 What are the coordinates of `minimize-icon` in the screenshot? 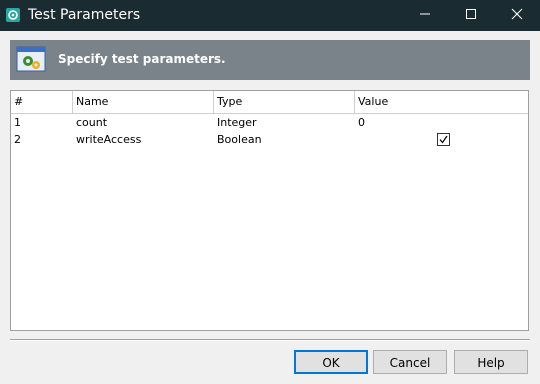 It's located at (425, 15).